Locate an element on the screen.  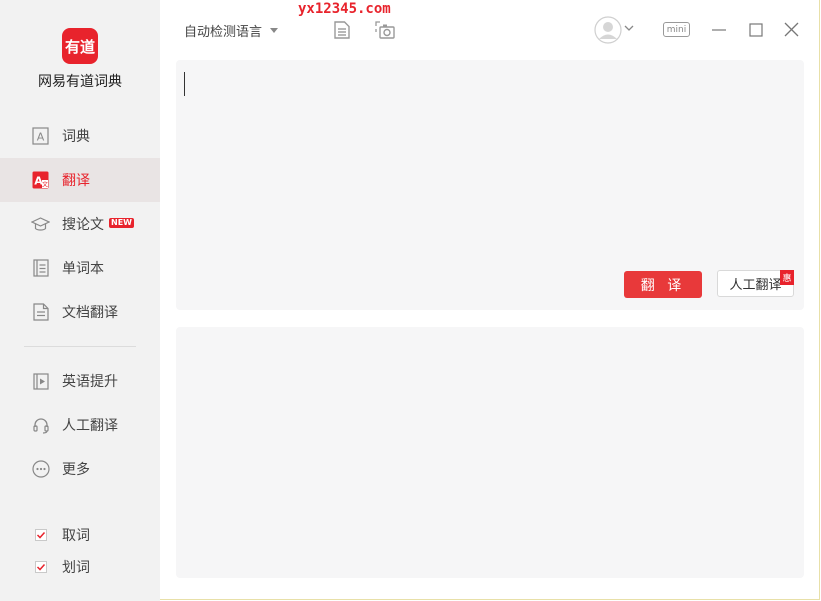
mini-mode-button: mini is located at coordinates (676, 29).